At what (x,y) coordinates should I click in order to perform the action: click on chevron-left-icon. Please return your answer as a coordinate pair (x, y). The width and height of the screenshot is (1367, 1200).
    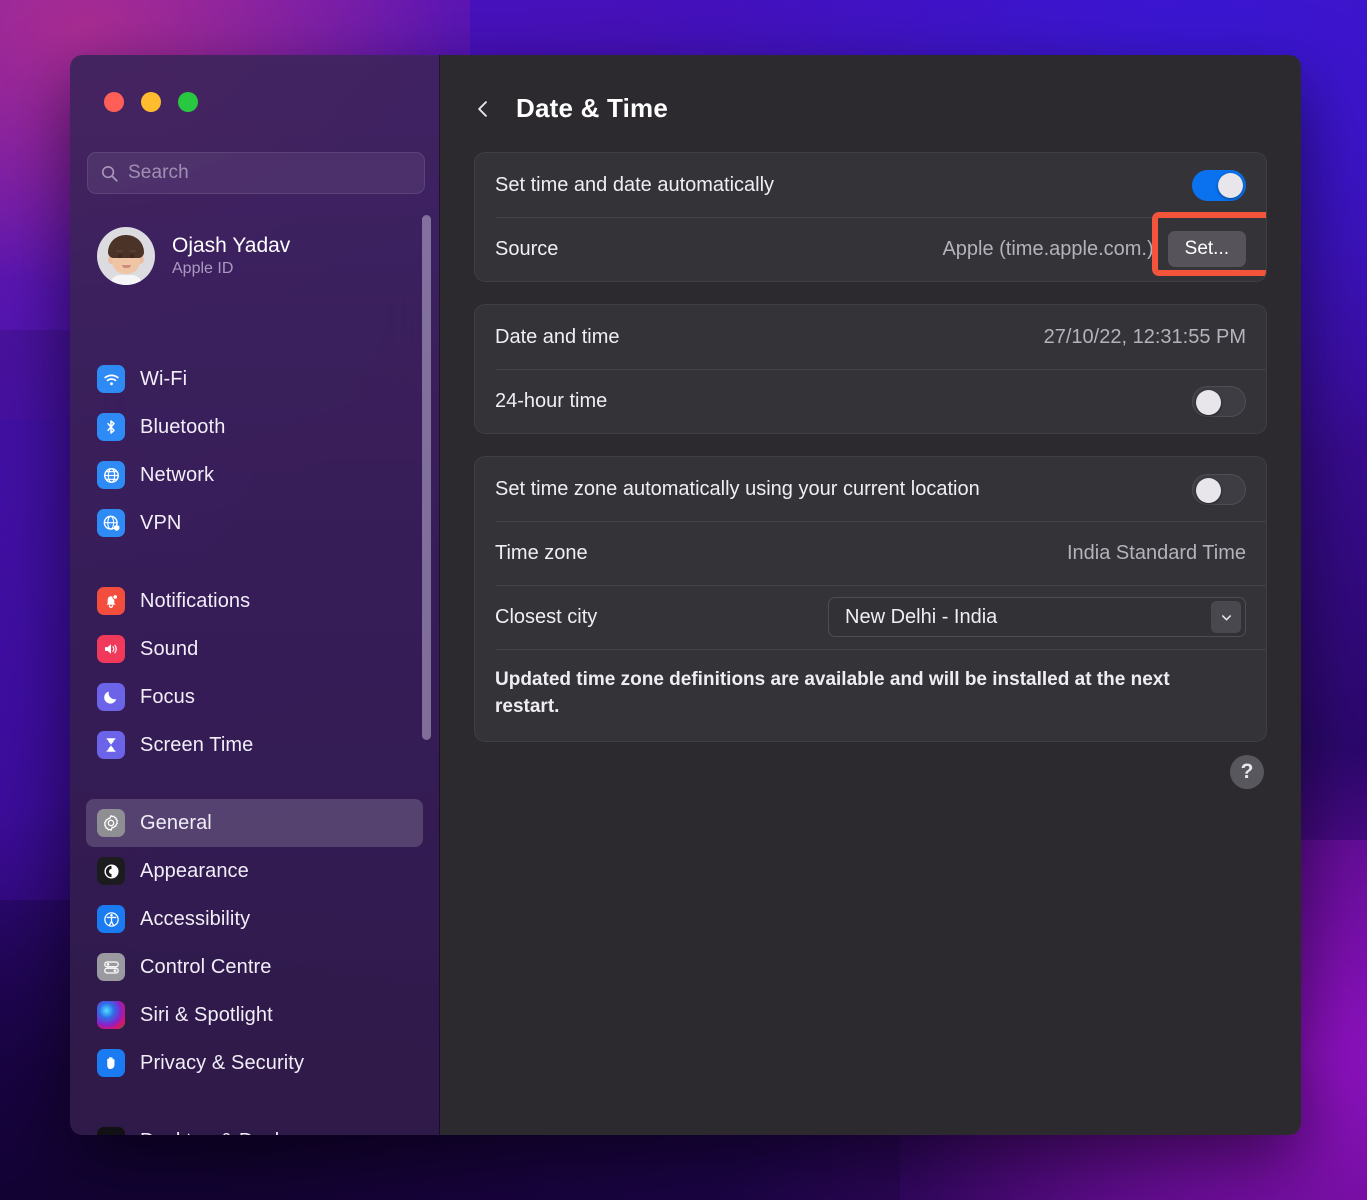
    Looking at the image, I should click on (483, 109).